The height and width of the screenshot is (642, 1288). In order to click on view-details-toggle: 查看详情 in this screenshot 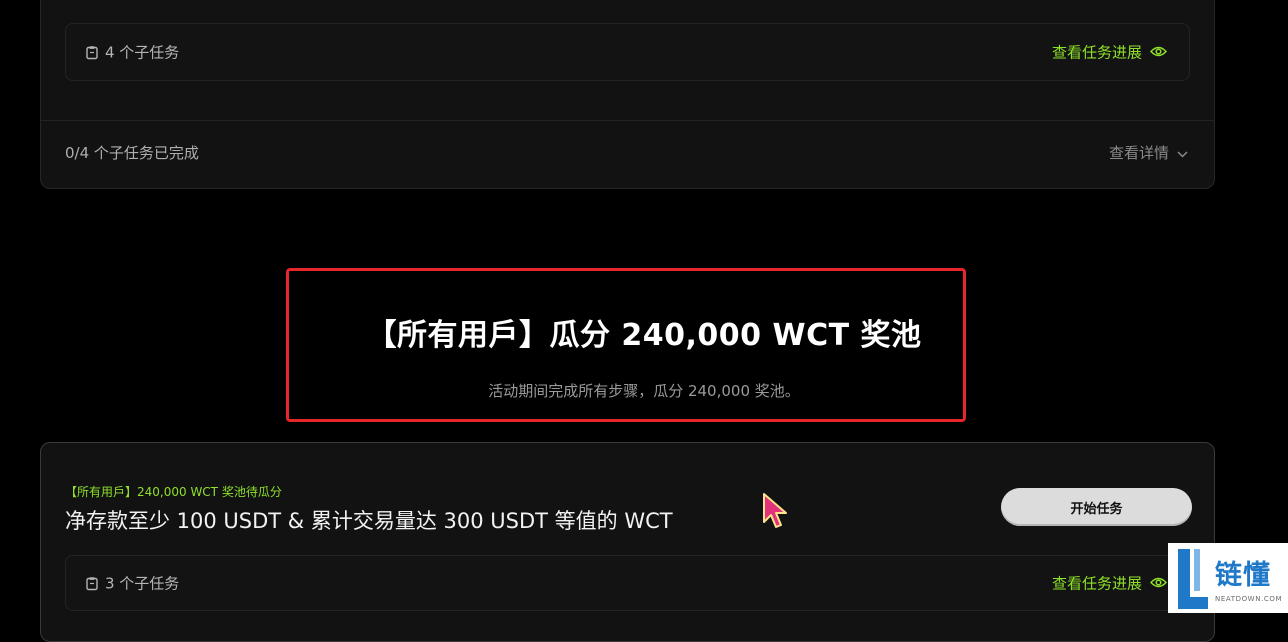, I will do `click(1148, 152)`.